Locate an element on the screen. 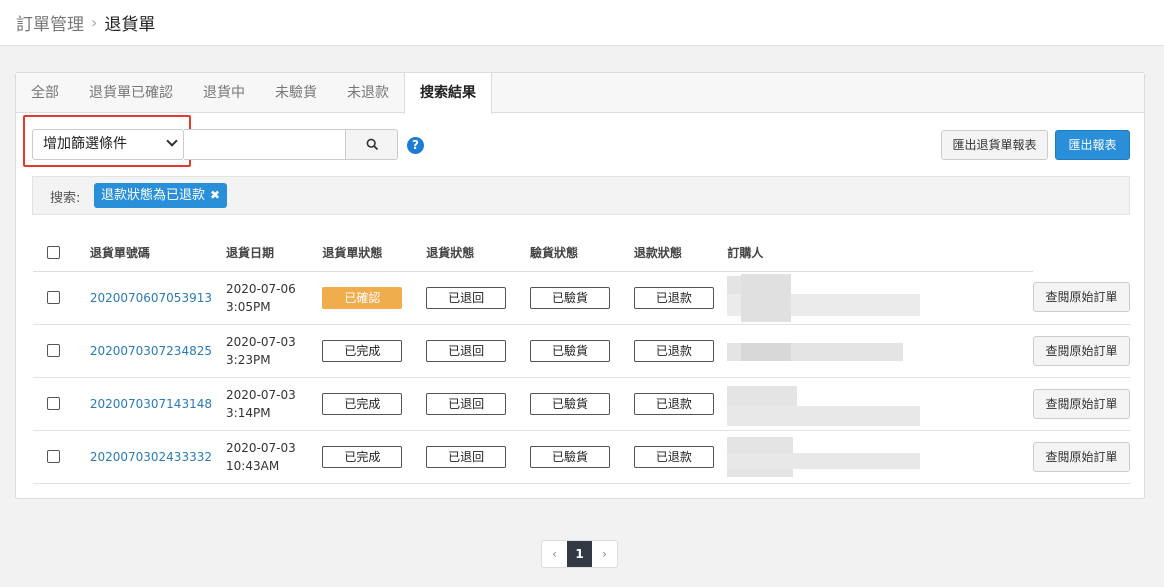 The width and height of the screenshot is (1164, 587). col-header-inspect-status: 驗貨狀態 is located at coordinates (582, 253).